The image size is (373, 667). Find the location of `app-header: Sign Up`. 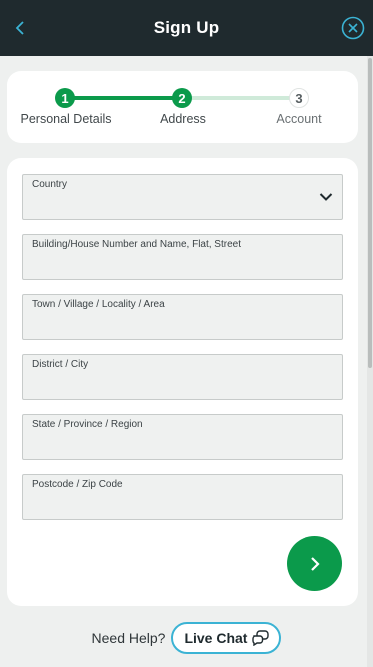

app-header: Sign Up is located at coordinates (186, 28).